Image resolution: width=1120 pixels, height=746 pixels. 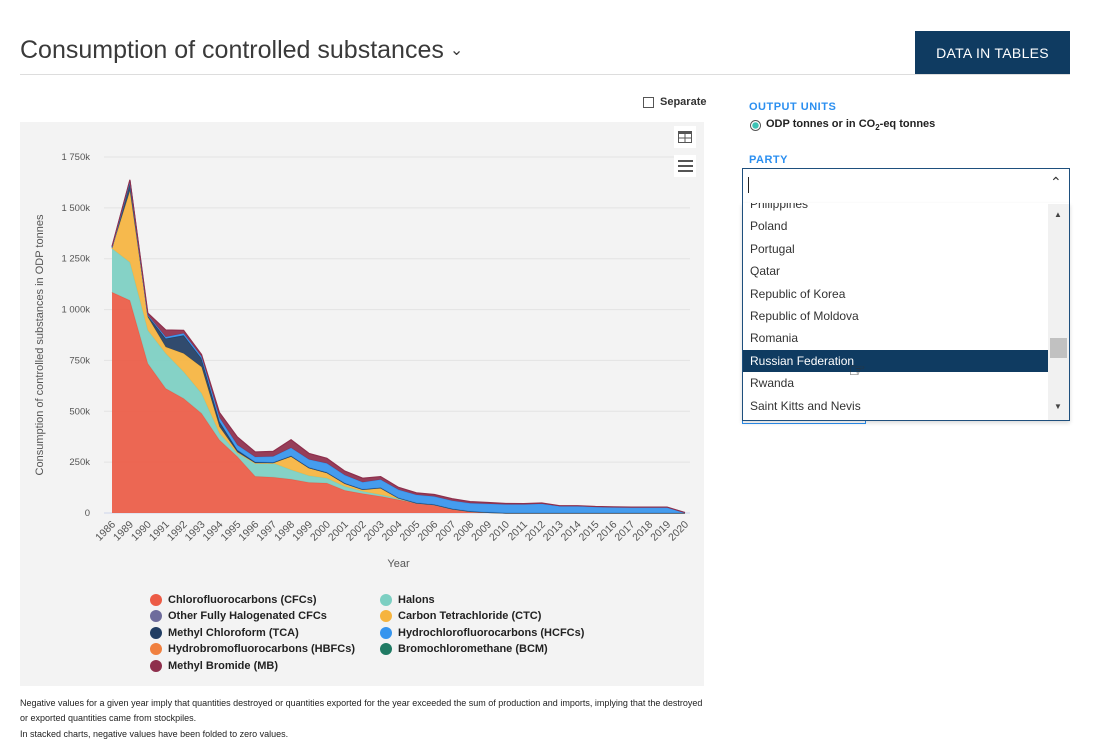 I want to click on legend-item: Chlorofluorocarbons (CFCs), so click(x=233, y=600).